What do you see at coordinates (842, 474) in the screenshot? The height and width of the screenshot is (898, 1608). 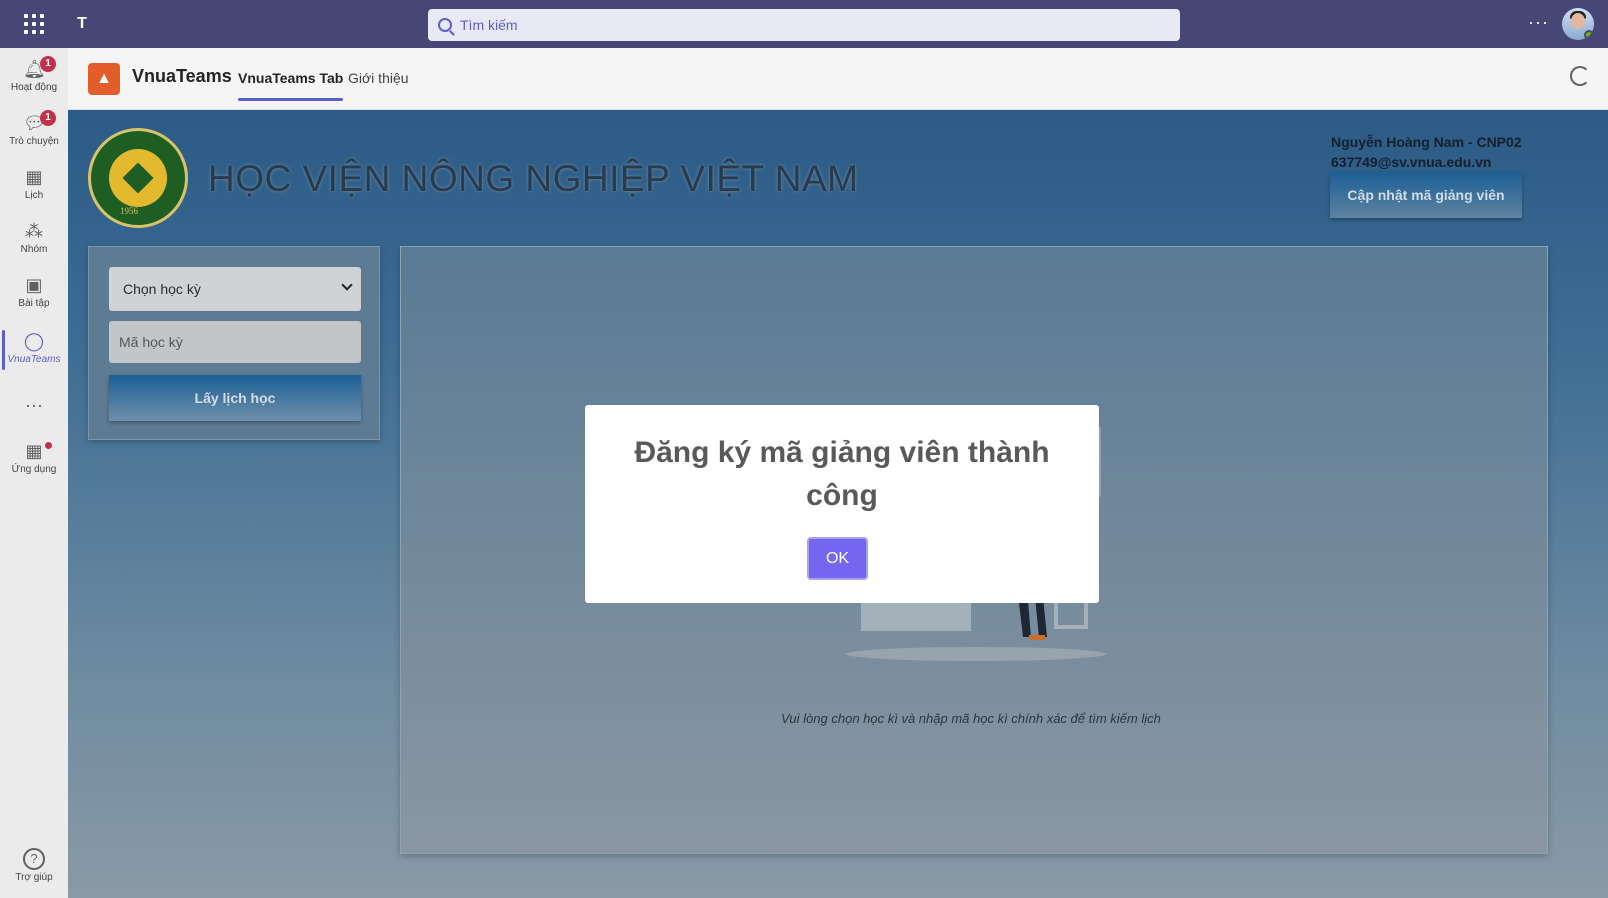 I see `dialog-title: Đăng ký mã giảng viên thành công` at bounding box center [842, 474].